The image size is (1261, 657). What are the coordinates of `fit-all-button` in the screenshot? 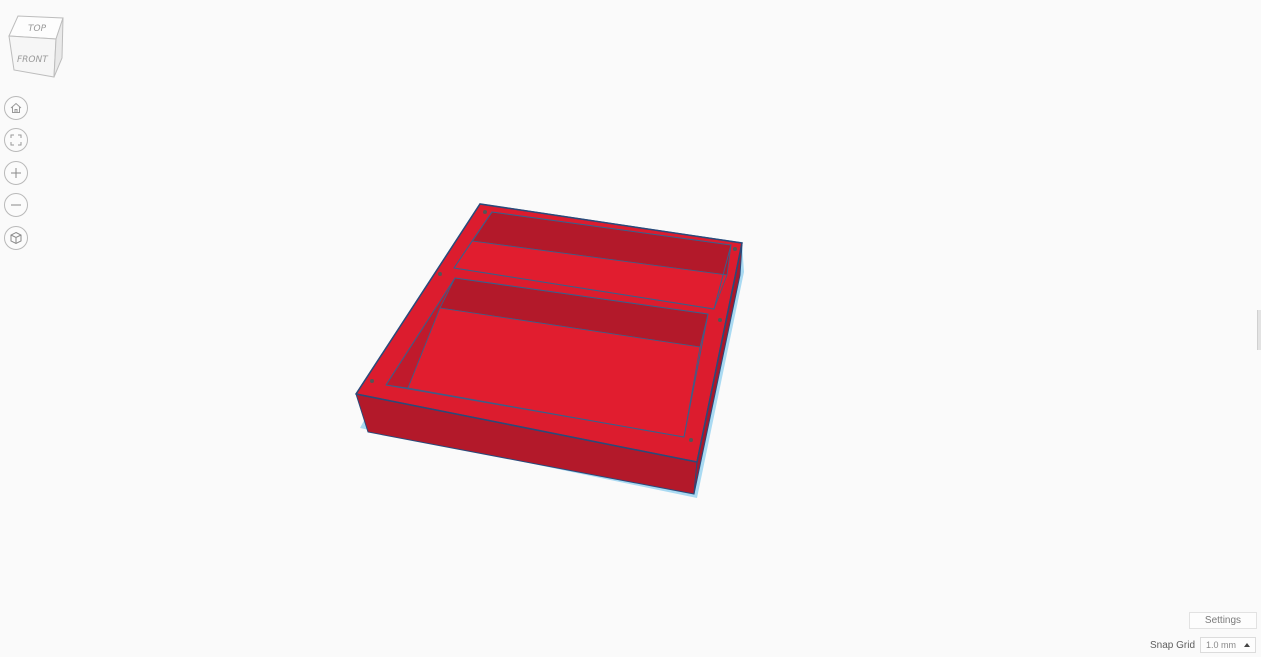 It's located at (16, 140).